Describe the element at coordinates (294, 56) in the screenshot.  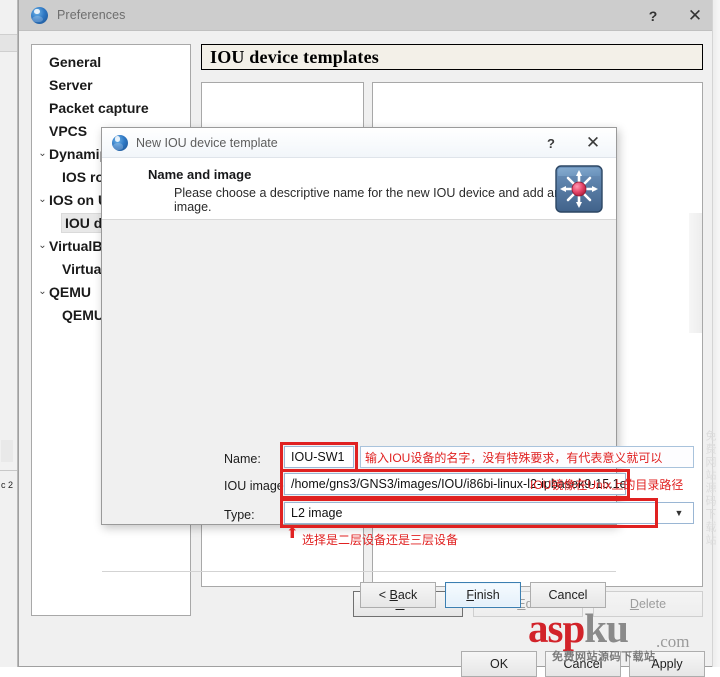
I see `page-title-text: IOU device templates` at that location.